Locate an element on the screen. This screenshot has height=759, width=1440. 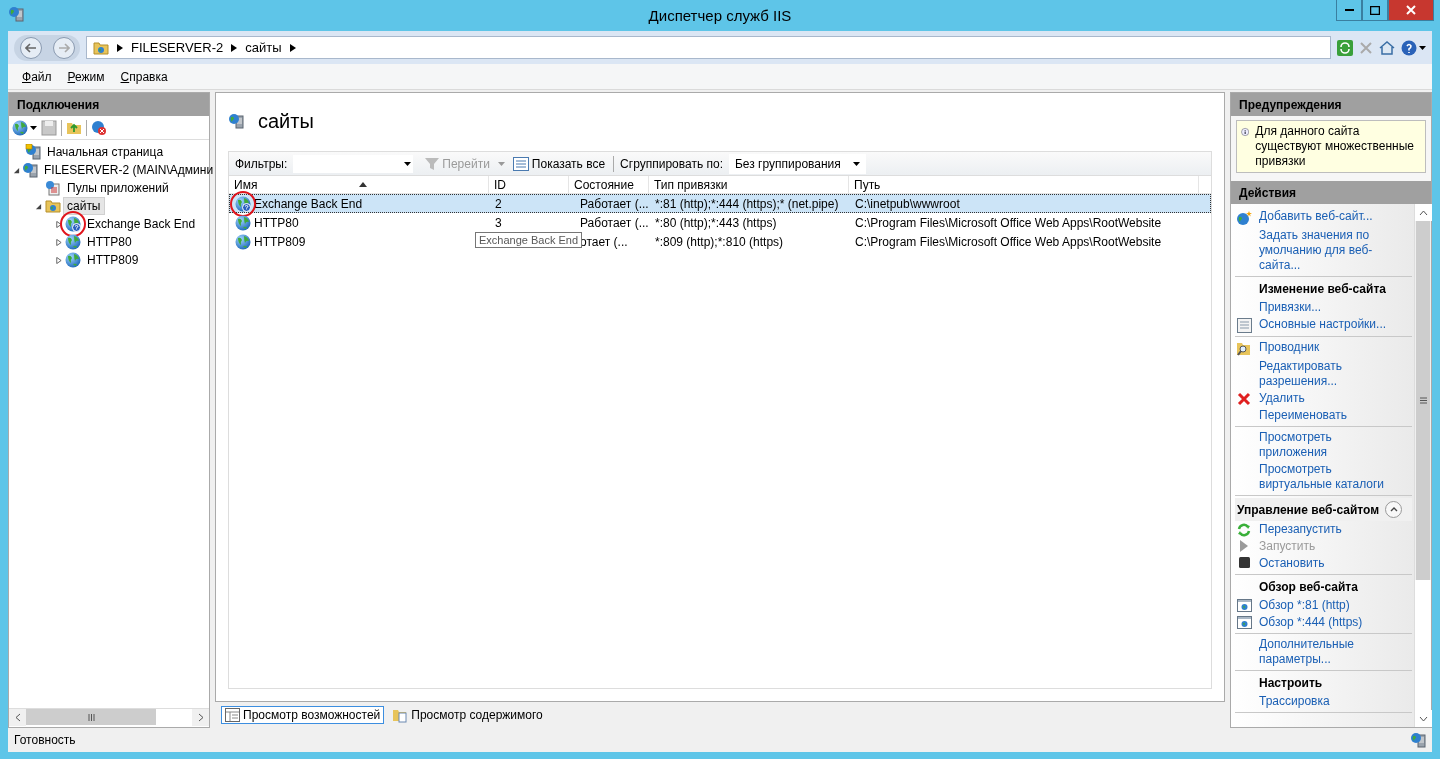
forward-button is located at coordinates (63, 47).